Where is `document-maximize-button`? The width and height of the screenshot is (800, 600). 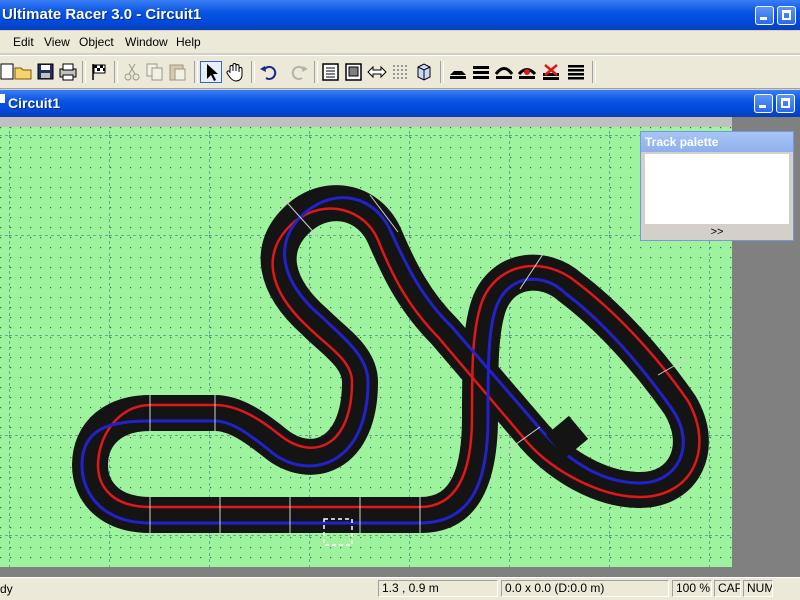 document-maximize-button is located at coordinates (785, 103).